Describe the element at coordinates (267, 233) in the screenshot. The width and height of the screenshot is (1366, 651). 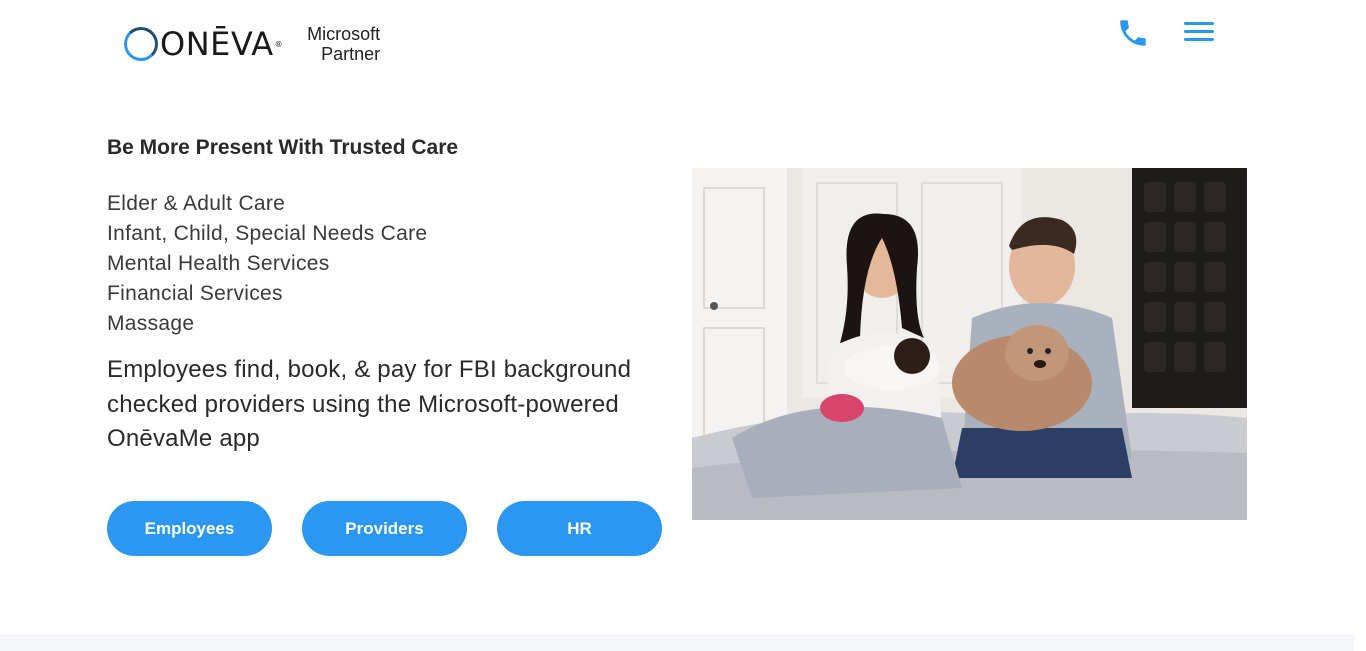
I see `service-item: Infant, Child, Special Needs Care` at that location.